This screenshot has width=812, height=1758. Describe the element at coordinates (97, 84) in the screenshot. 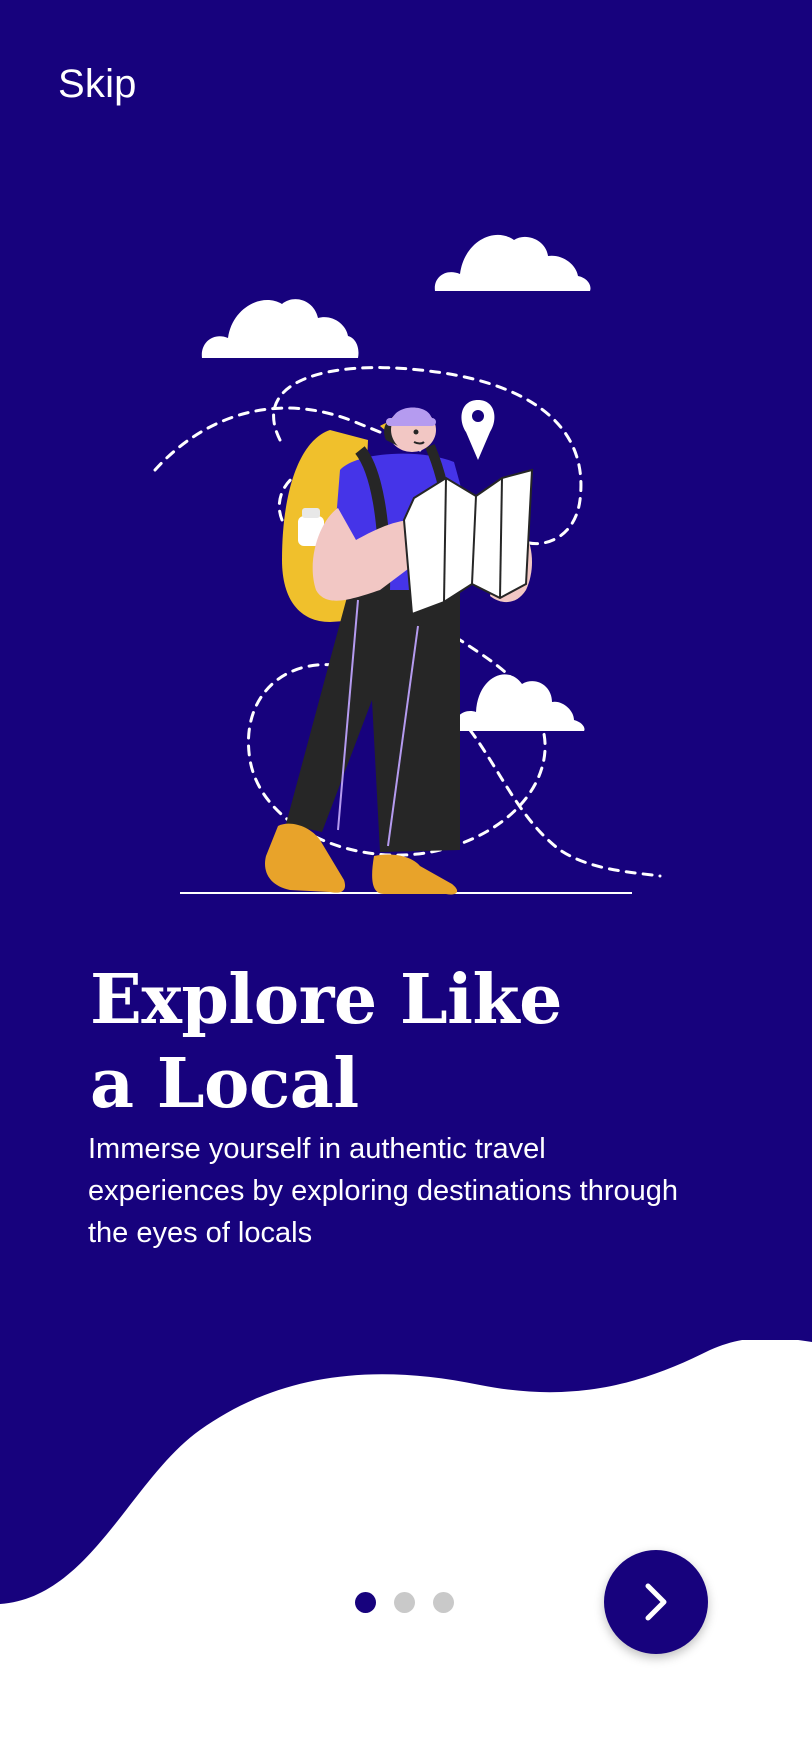

I see `skip-button: Skip` at that location.